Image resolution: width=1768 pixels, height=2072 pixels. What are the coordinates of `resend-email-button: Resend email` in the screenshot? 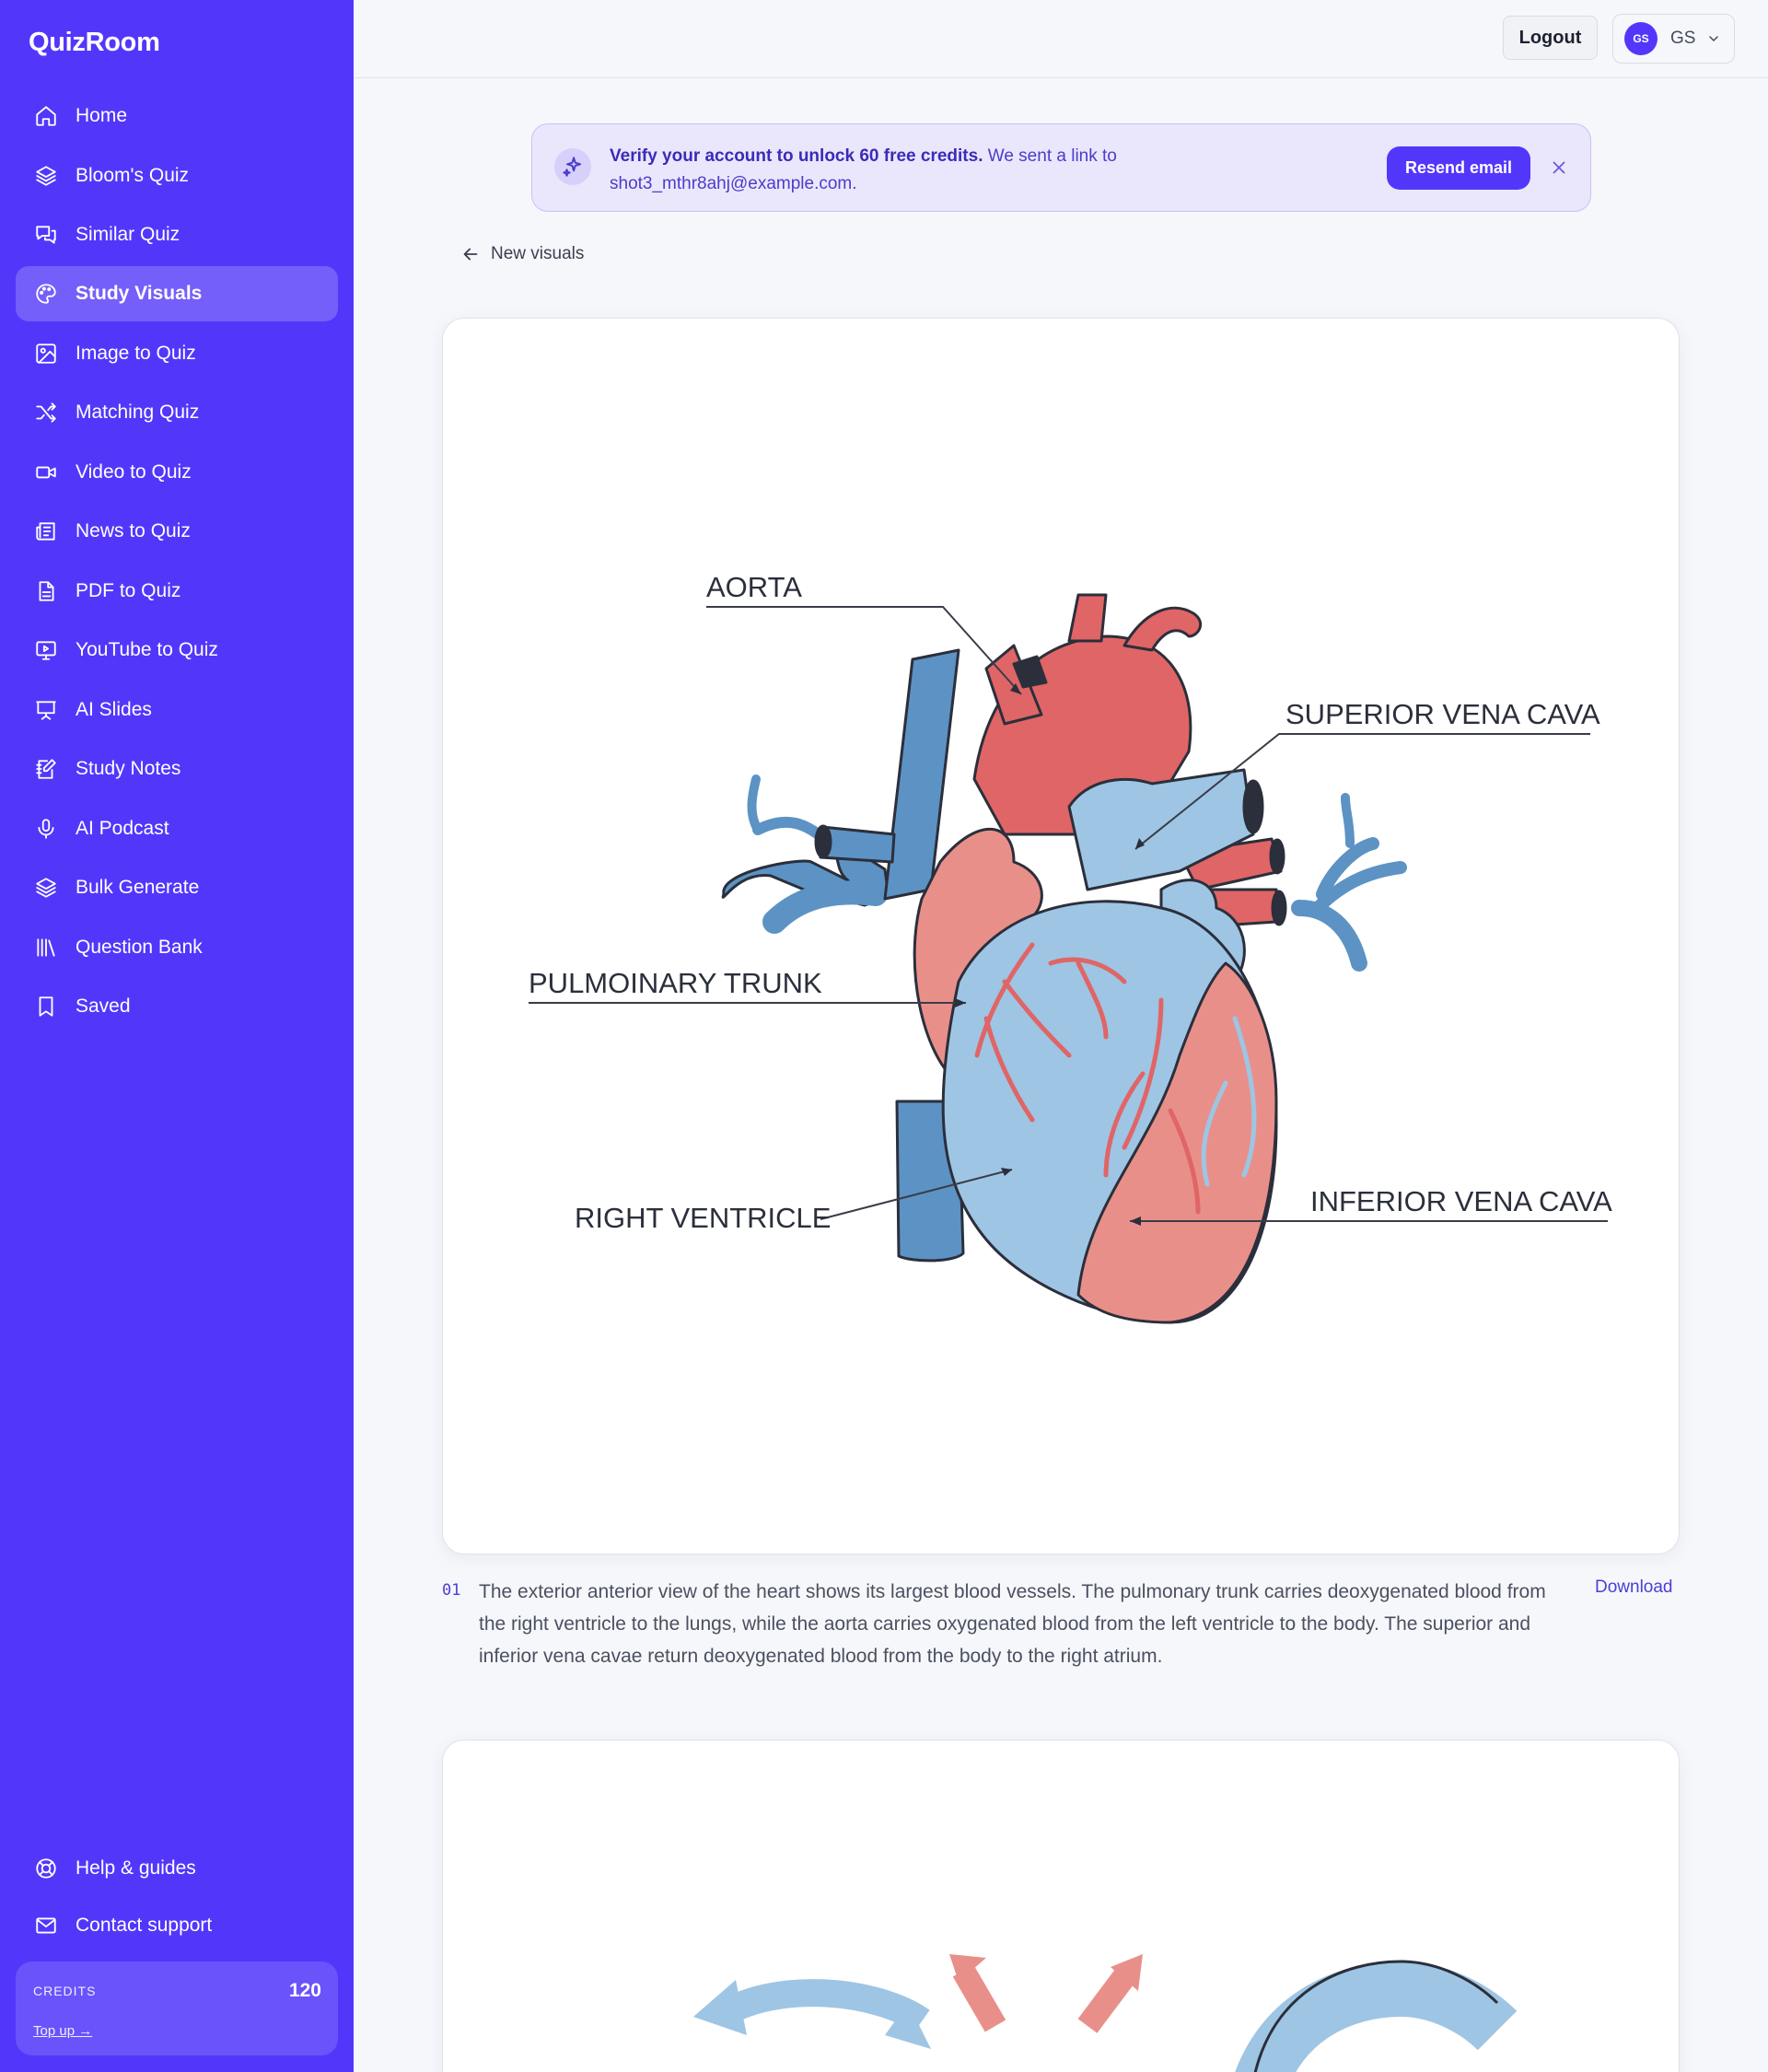 It's located at (1458, 168).